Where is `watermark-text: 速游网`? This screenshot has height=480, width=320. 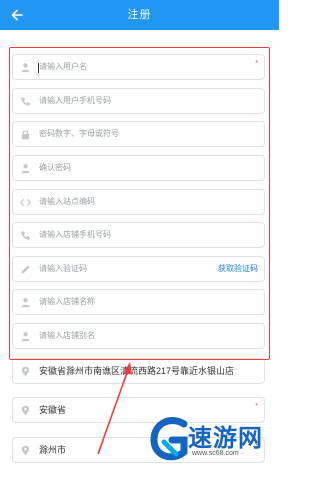
watermark-text: 速游网 is located at coordinates (225, 438).